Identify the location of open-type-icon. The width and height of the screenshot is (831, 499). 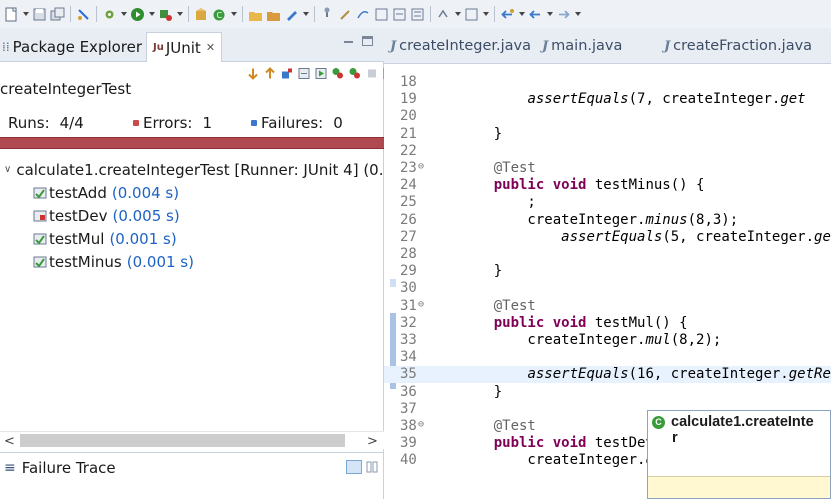
(255, 14).